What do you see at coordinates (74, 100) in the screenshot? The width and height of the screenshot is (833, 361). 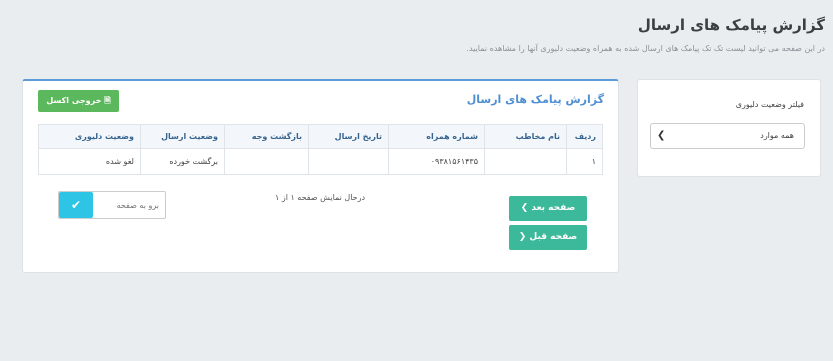 I see `excel-export-label: خروجی اکسل` at bounding box center [74, 100].